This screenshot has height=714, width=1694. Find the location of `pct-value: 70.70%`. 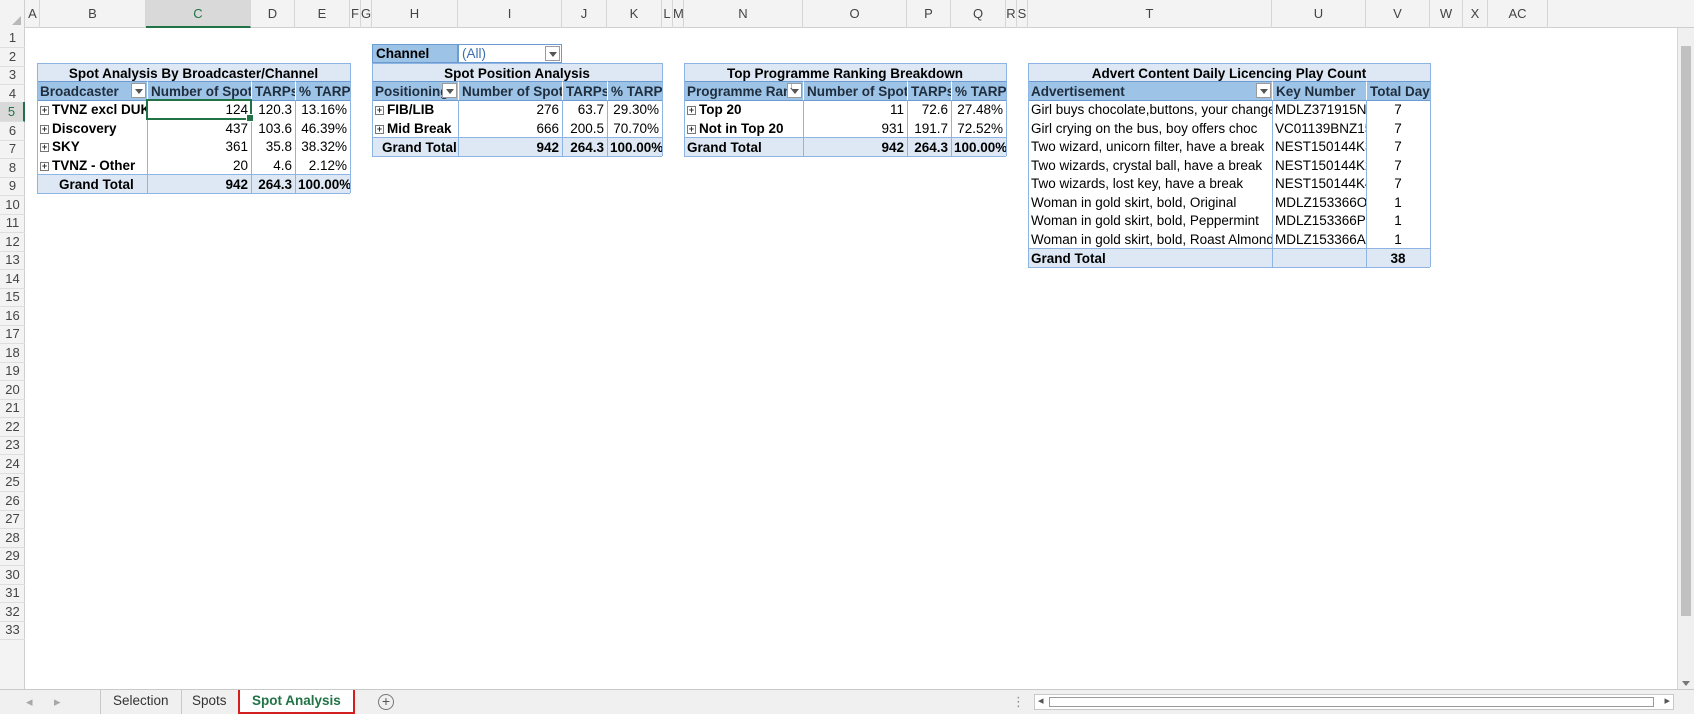

pct-value: 70.70% is located at coordinates (634, 129).